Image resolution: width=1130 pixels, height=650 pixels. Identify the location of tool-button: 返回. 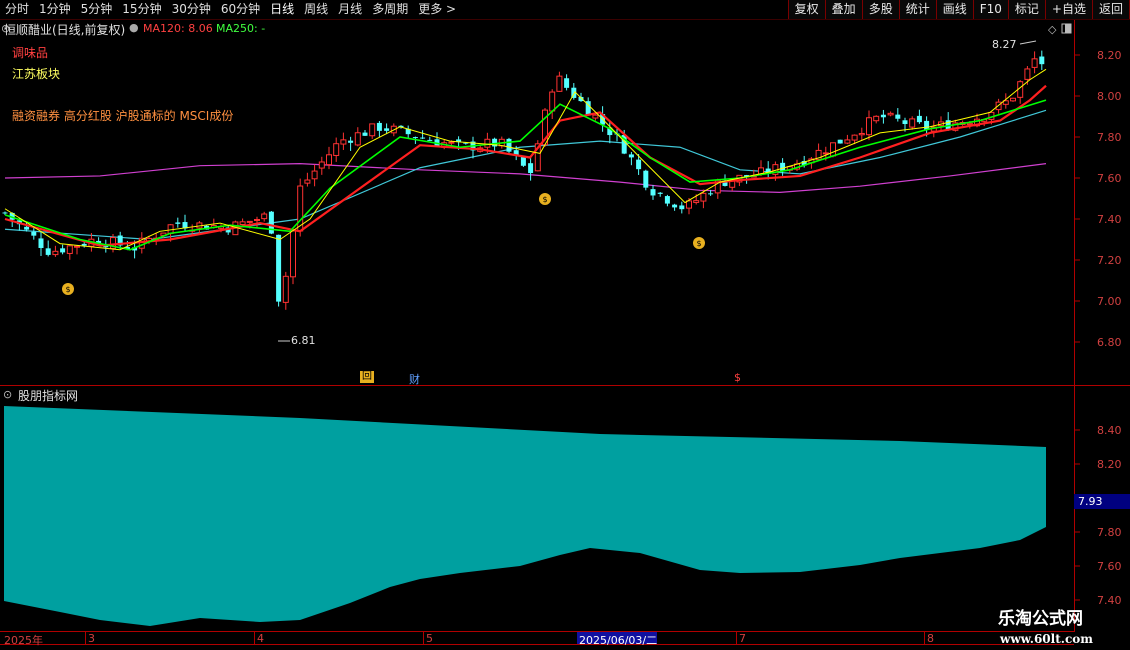
(1110, 9).